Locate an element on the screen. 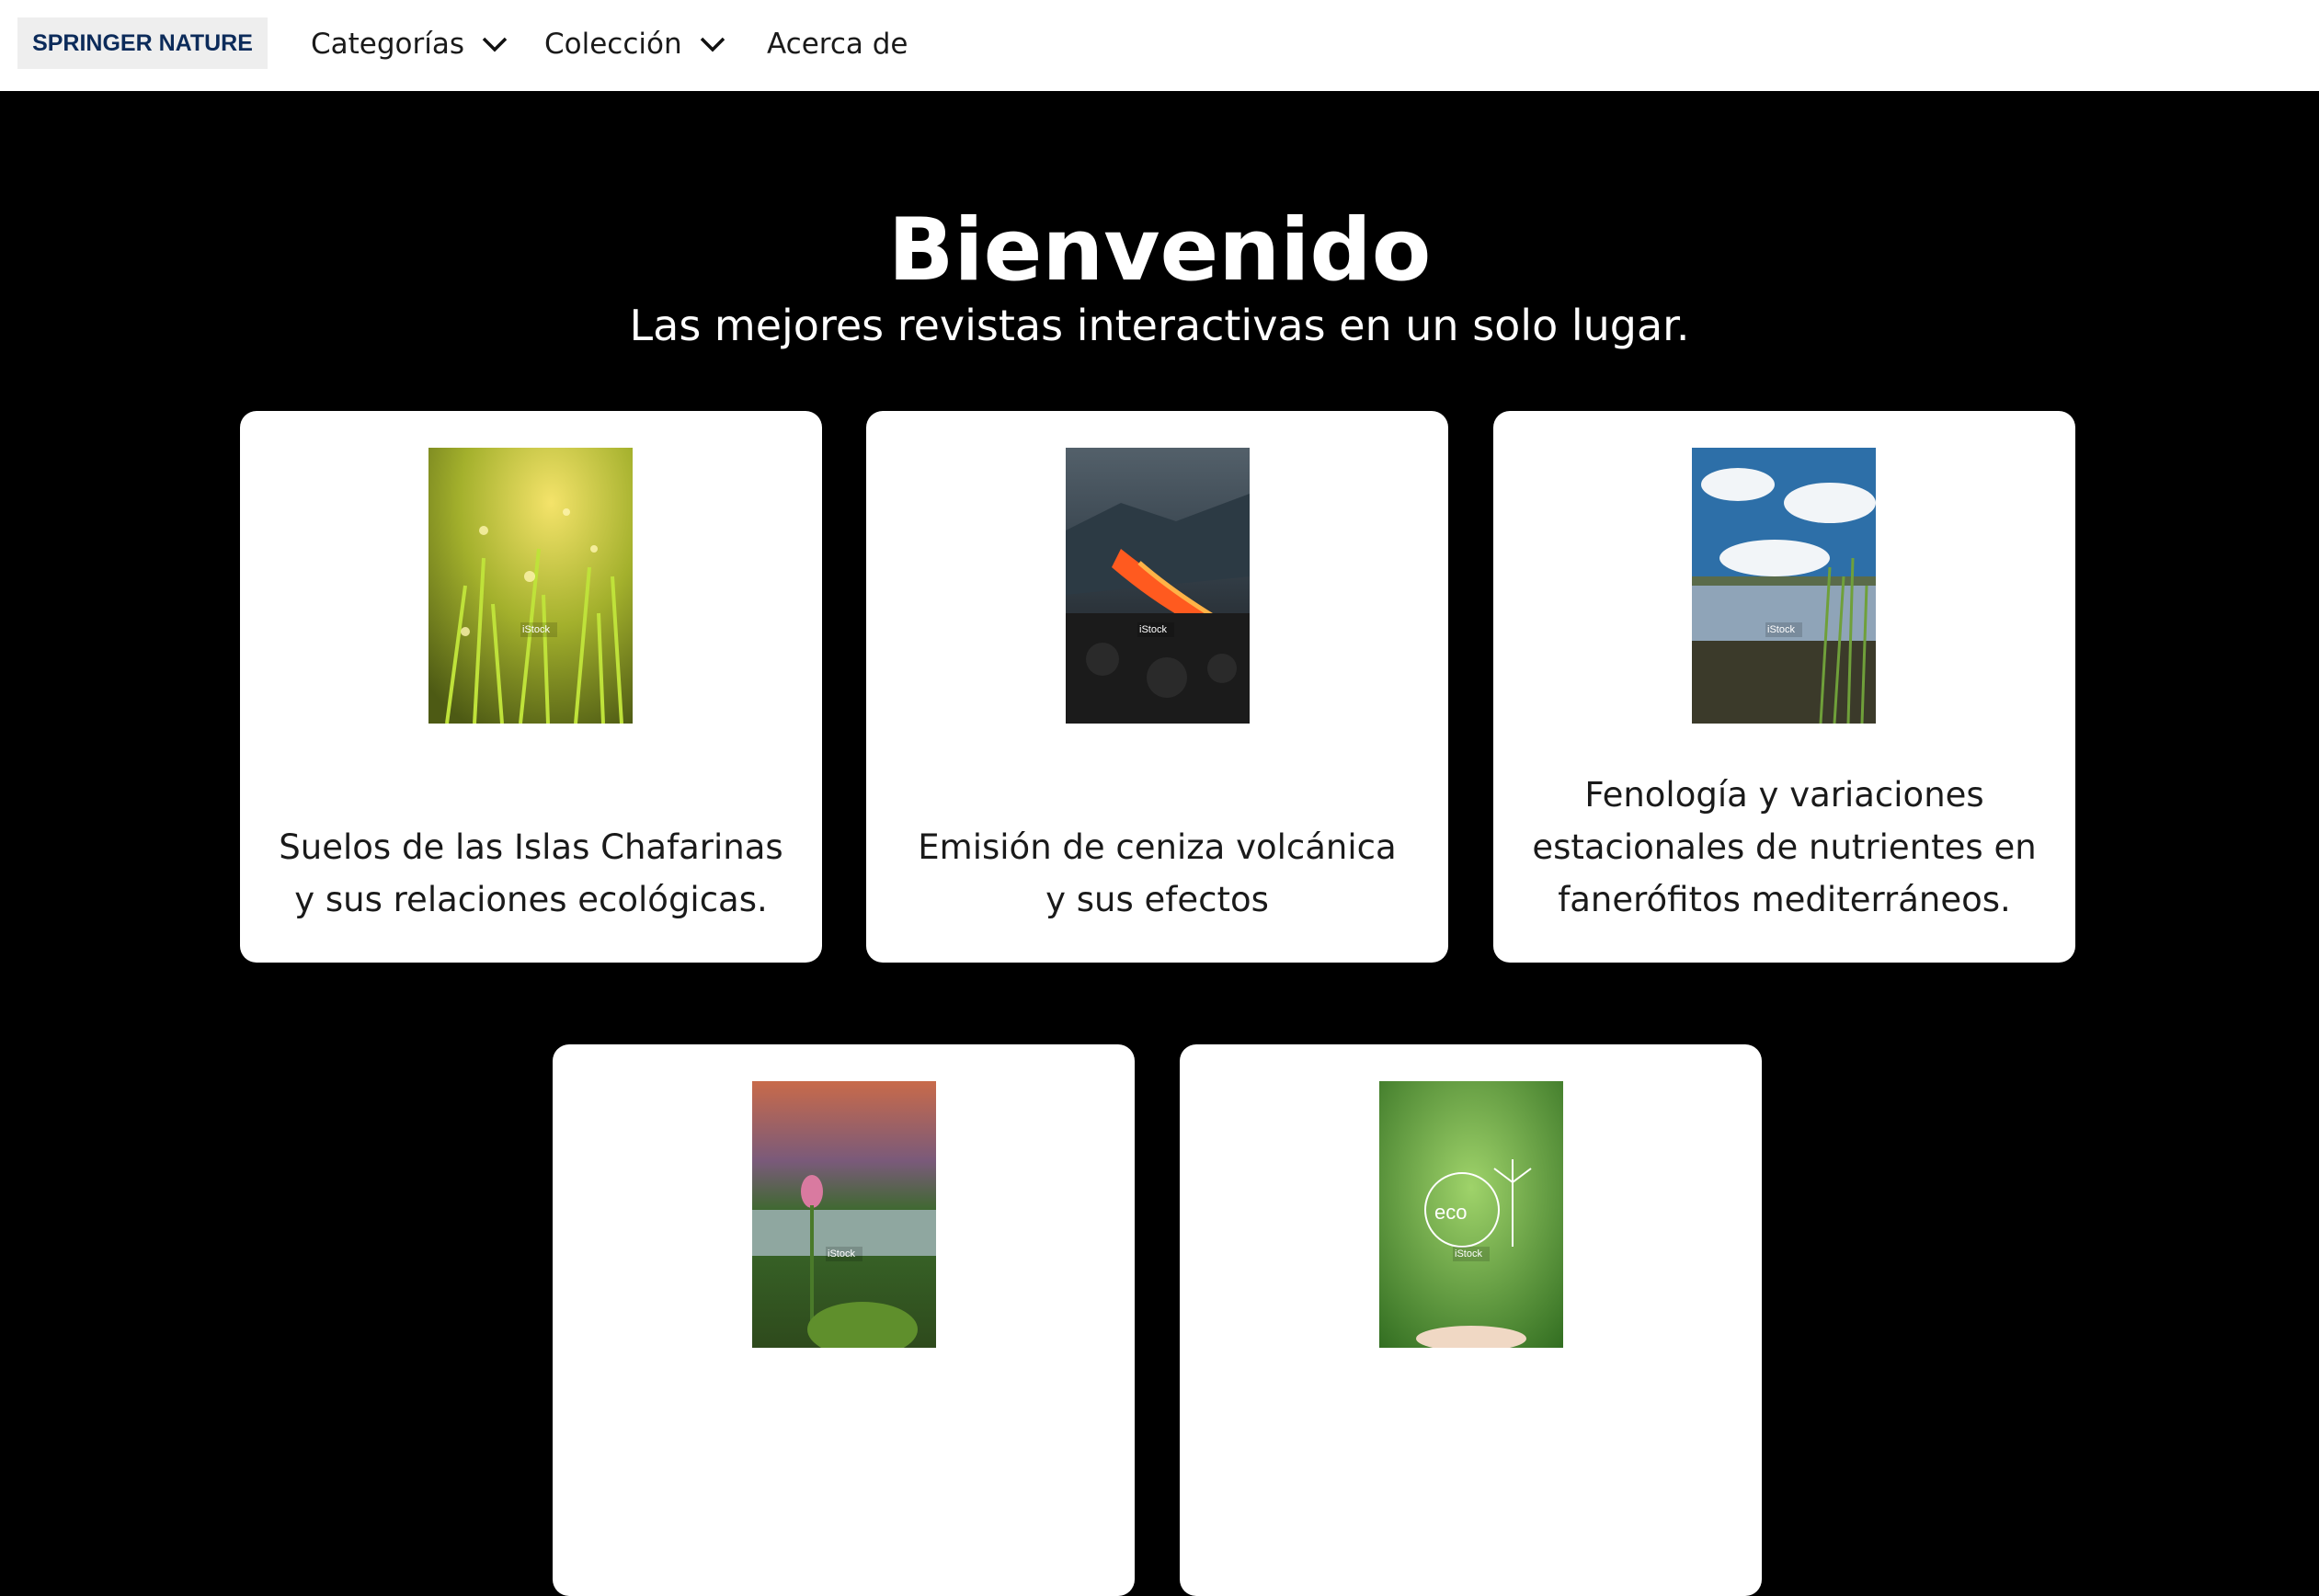 This screenshot has width=2319, height=1596. page-title: Bienvenido is located at coordinates (1159, 250).